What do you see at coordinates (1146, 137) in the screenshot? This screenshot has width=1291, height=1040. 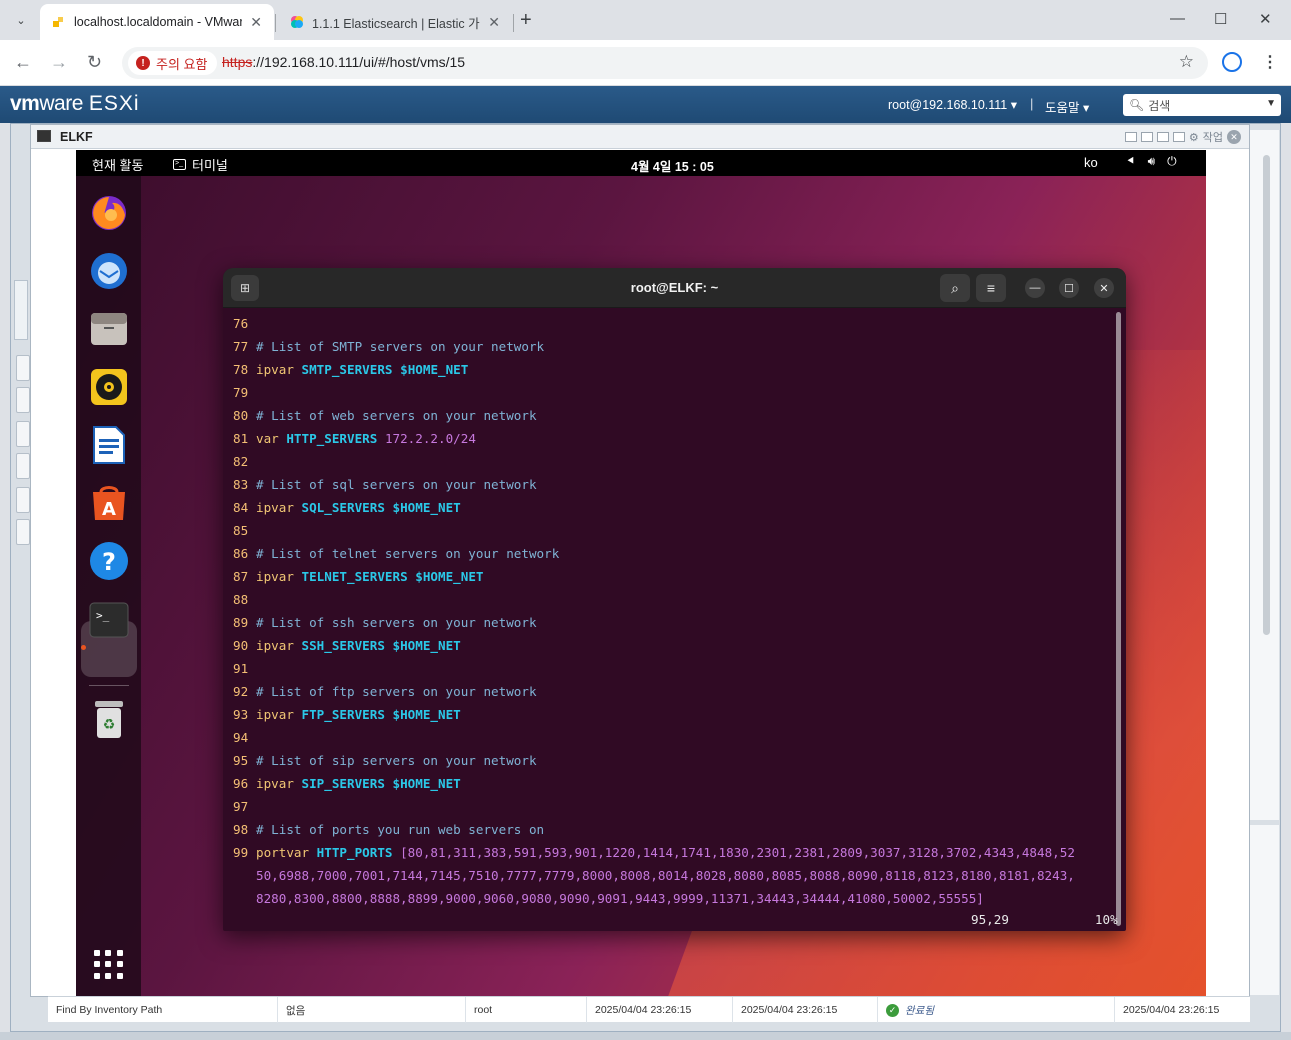 I see `maximize-icon` at bounding box center [1146, 137].